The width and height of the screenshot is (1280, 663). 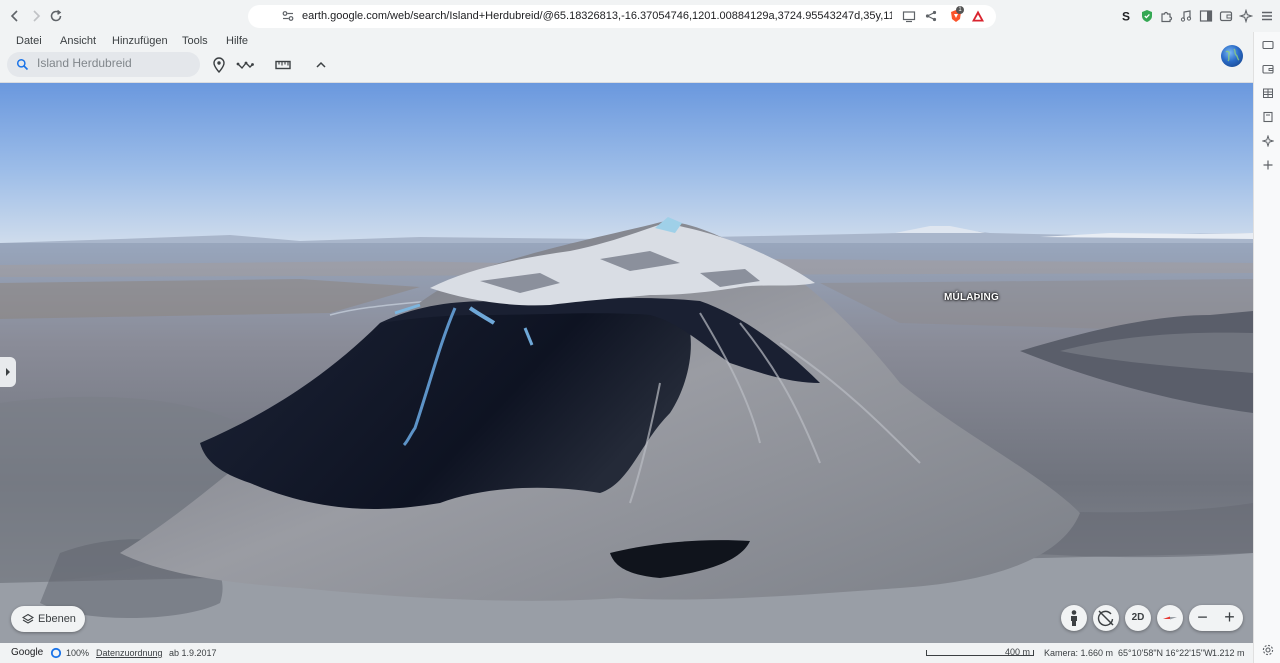 What do you see at coordinates (1232, 56) in the screenshot?
I see `account-globe-icon` at bounding box center [1232, 56].